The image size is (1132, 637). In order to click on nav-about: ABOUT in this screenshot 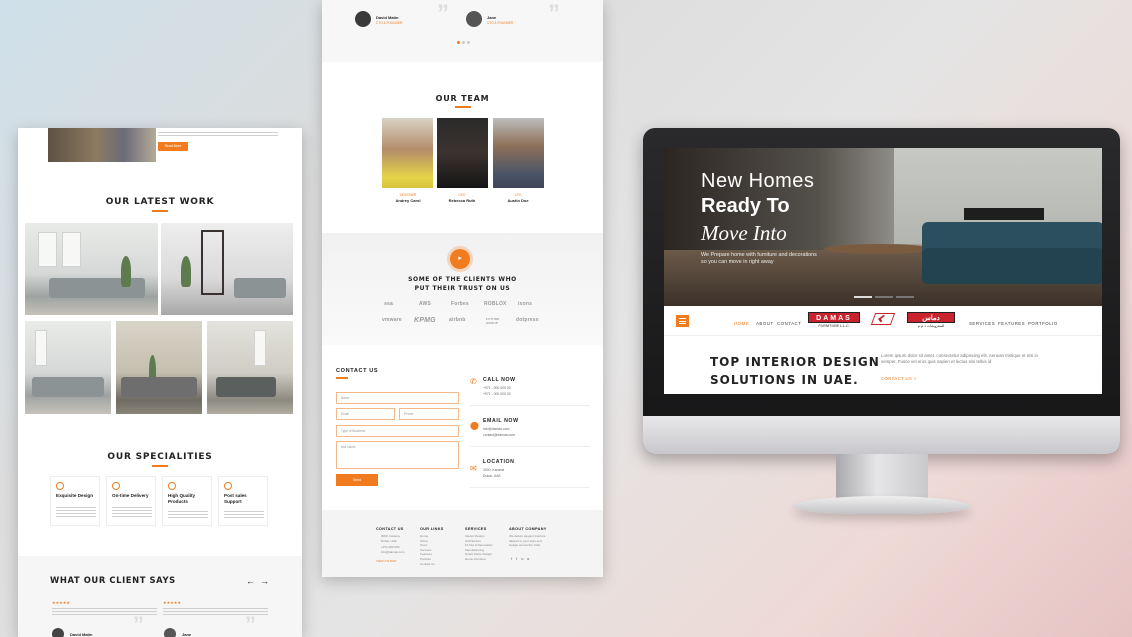, I will do `click(765, 323)`.